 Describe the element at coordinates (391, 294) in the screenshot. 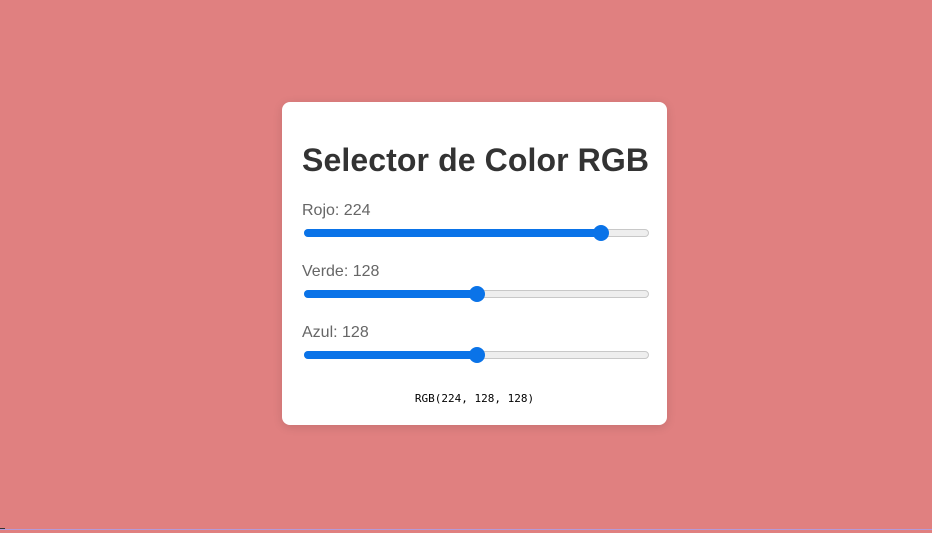

I see `green-slider-fill` at that location.